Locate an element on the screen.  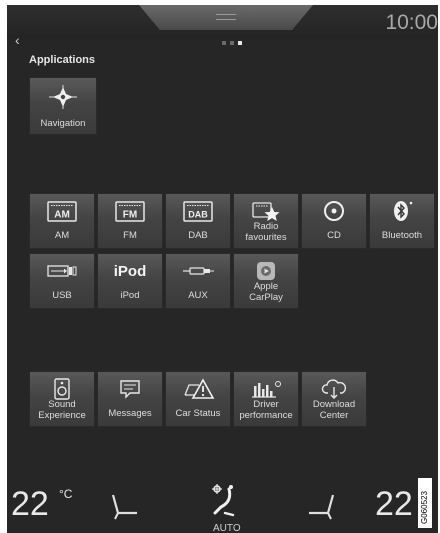
settings-tile-car-status: Car Status is located at coordinates (198, 399).